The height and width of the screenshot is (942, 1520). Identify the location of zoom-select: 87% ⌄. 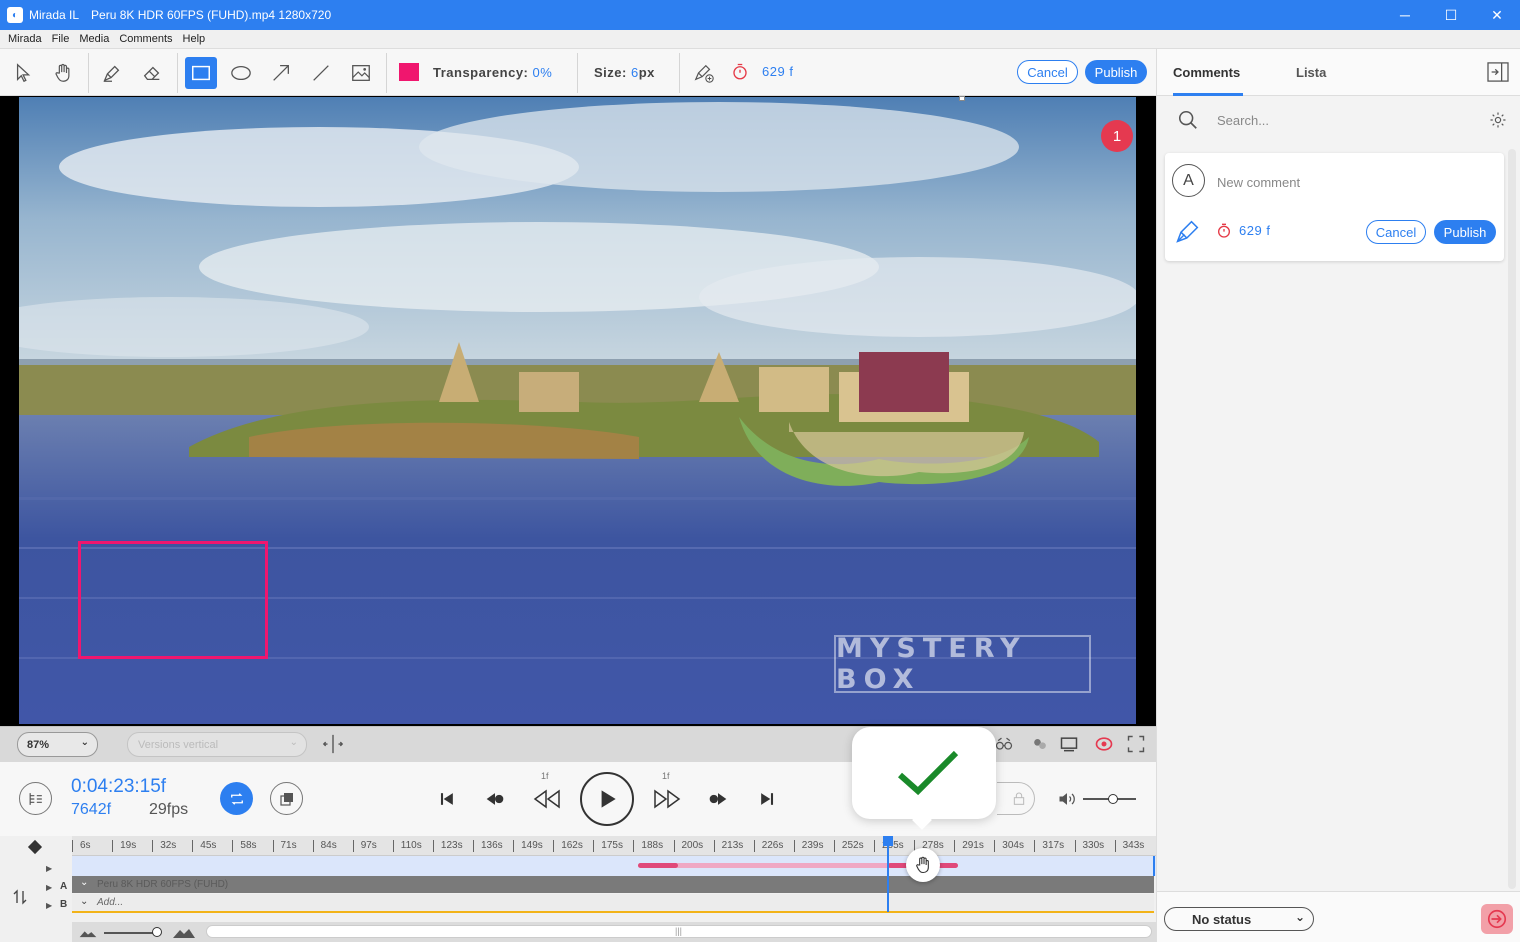
(57, 744).